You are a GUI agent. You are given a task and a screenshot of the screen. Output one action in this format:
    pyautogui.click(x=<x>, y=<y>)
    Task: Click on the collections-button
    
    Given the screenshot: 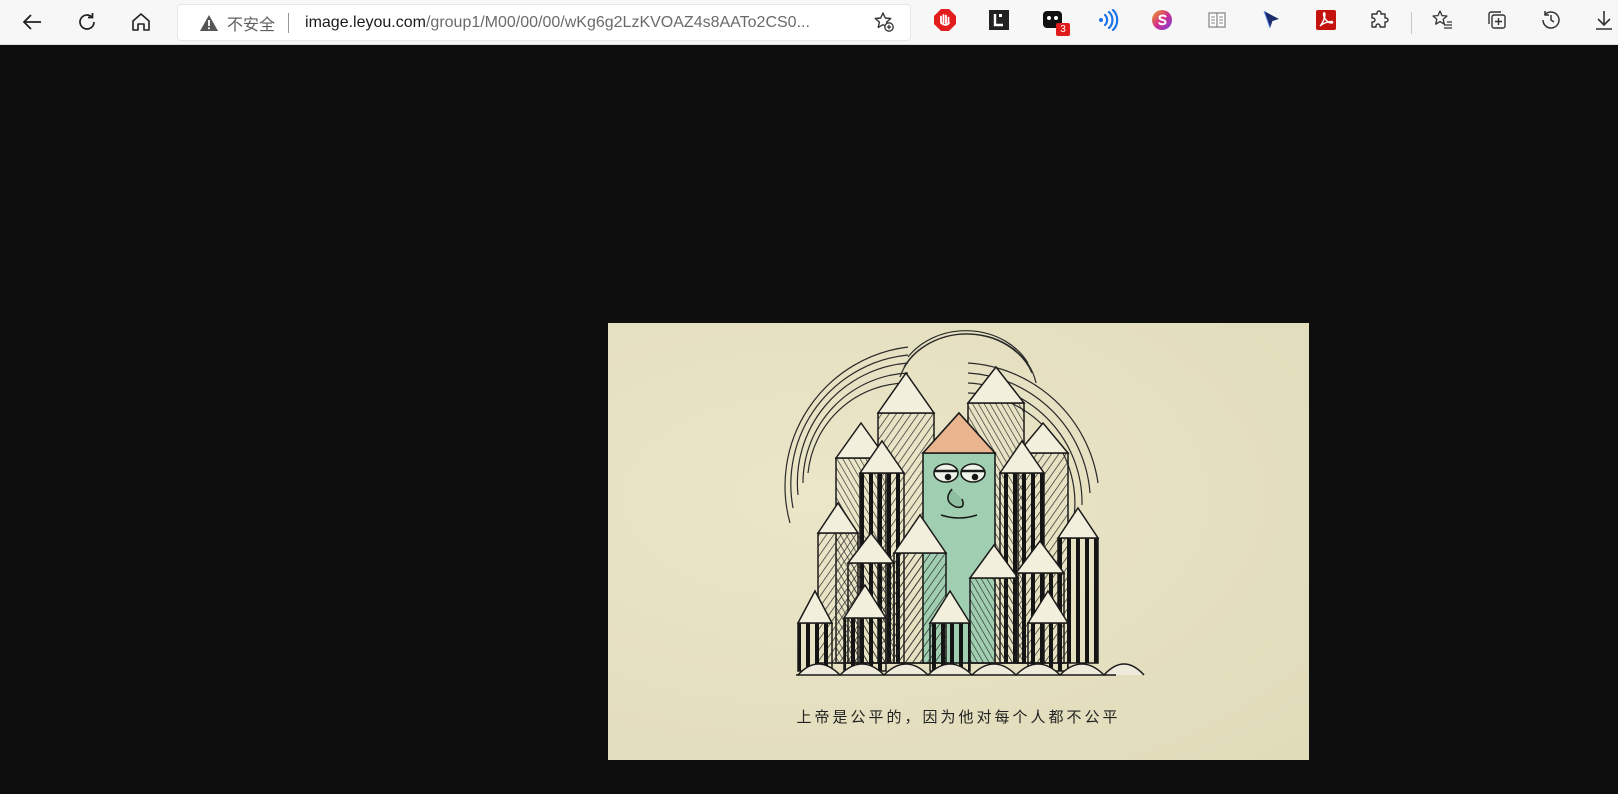 What is the action you would take?
    pyautogui.click(x=1497, y=22)
    